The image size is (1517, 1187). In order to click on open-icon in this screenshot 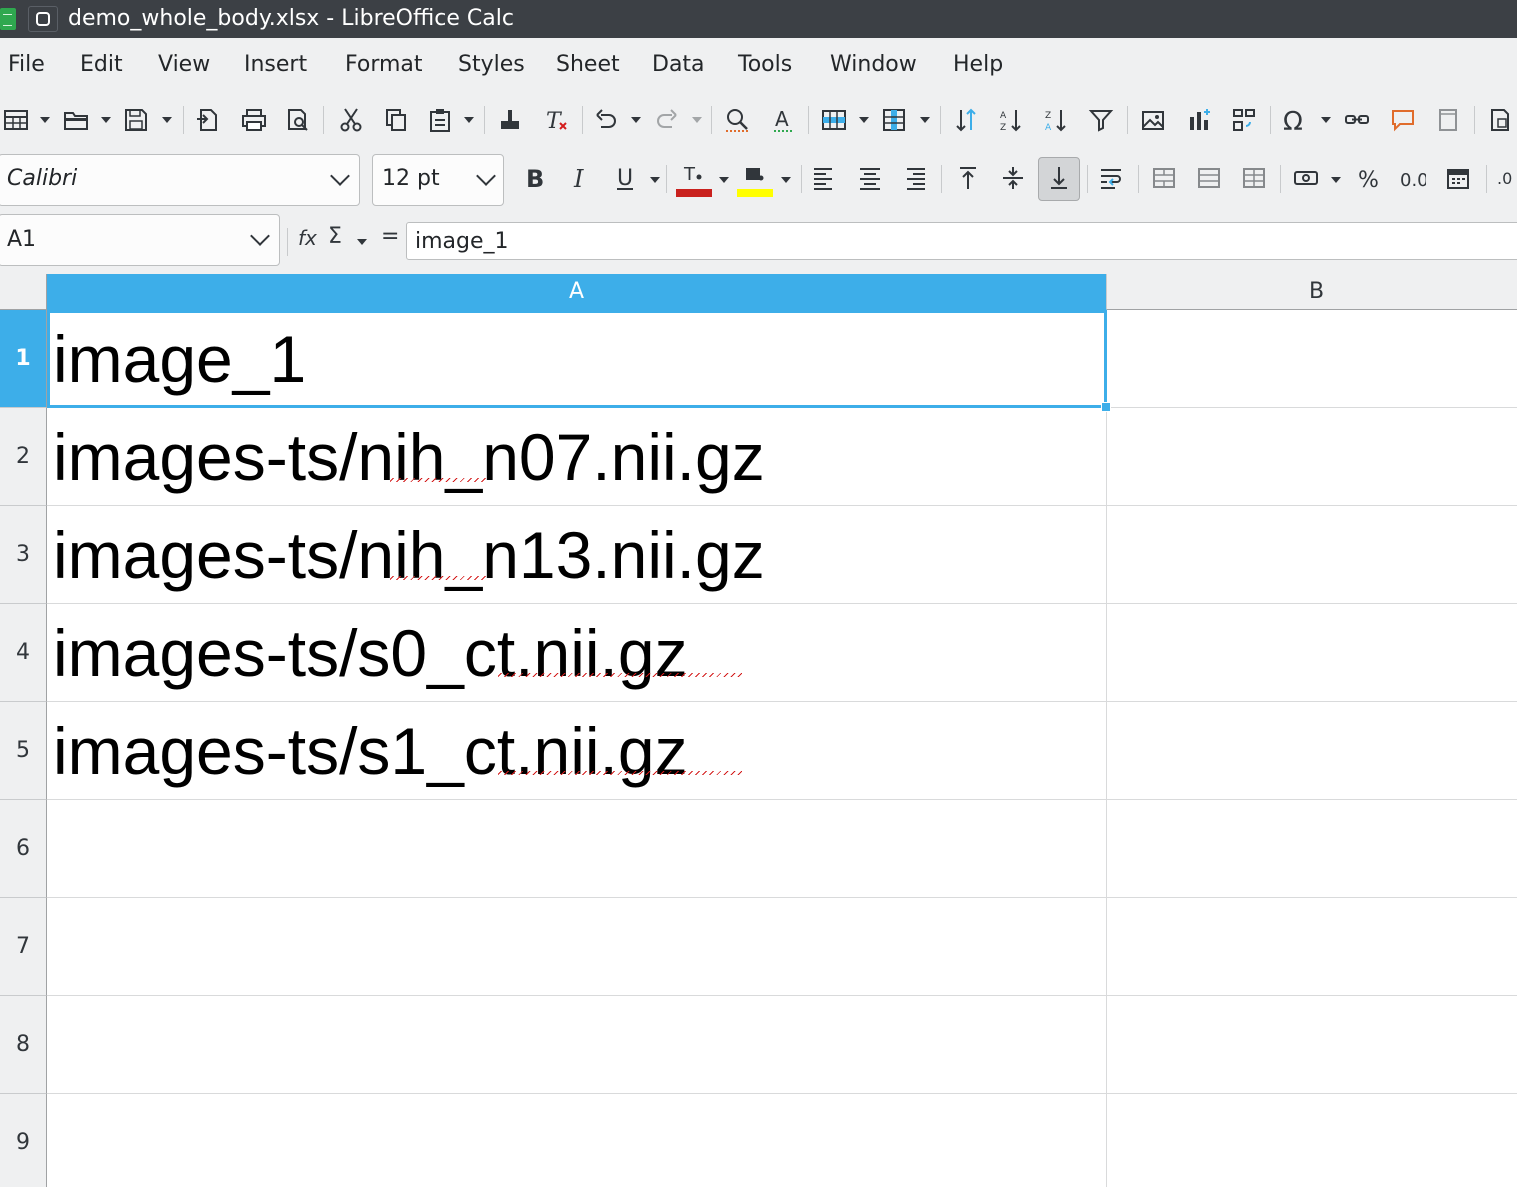, I will do `click(76, 120)`.